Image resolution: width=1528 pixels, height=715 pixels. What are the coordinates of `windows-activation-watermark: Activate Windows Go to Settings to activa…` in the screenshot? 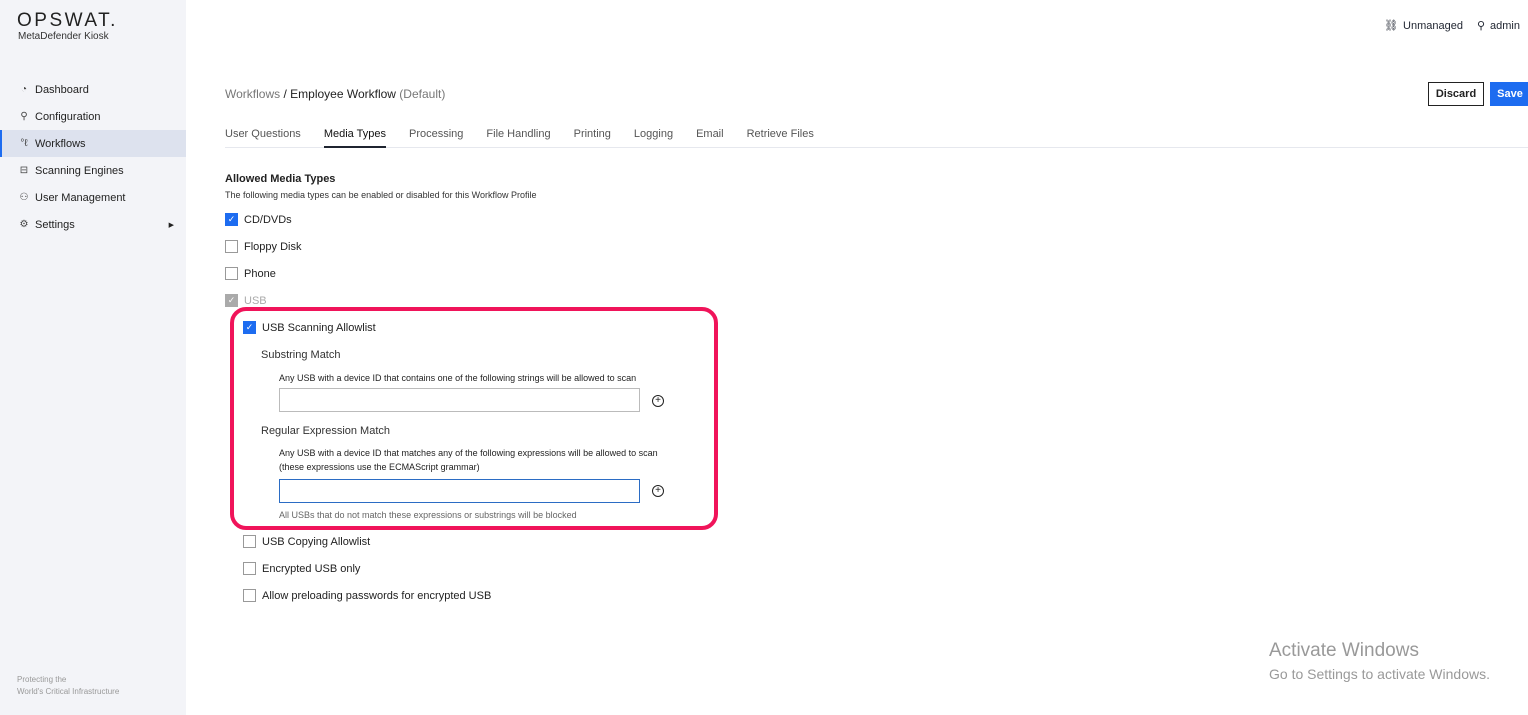 It's located at (1379, 661).